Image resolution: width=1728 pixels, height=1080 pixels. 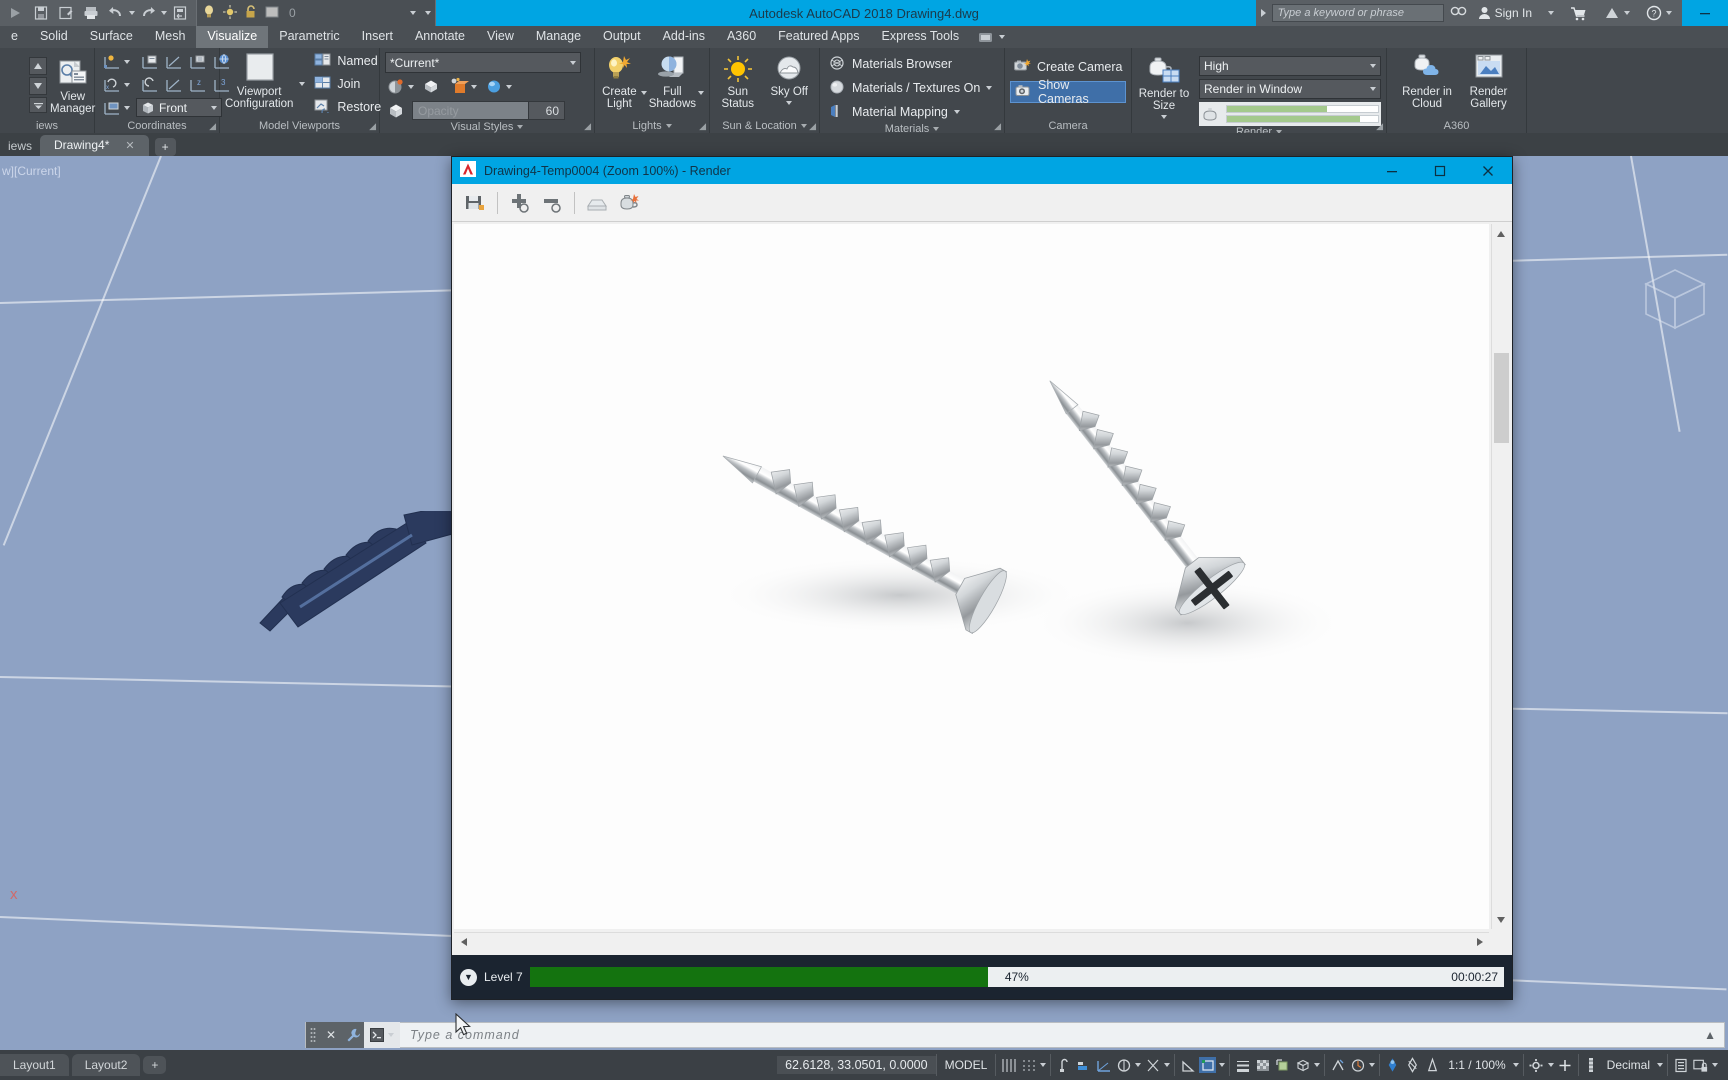 What do you see at coordinates (1715, 1065) in the screenshot?
I see `isolate-dropdown-icon` at bounding box center [1715, 1065].